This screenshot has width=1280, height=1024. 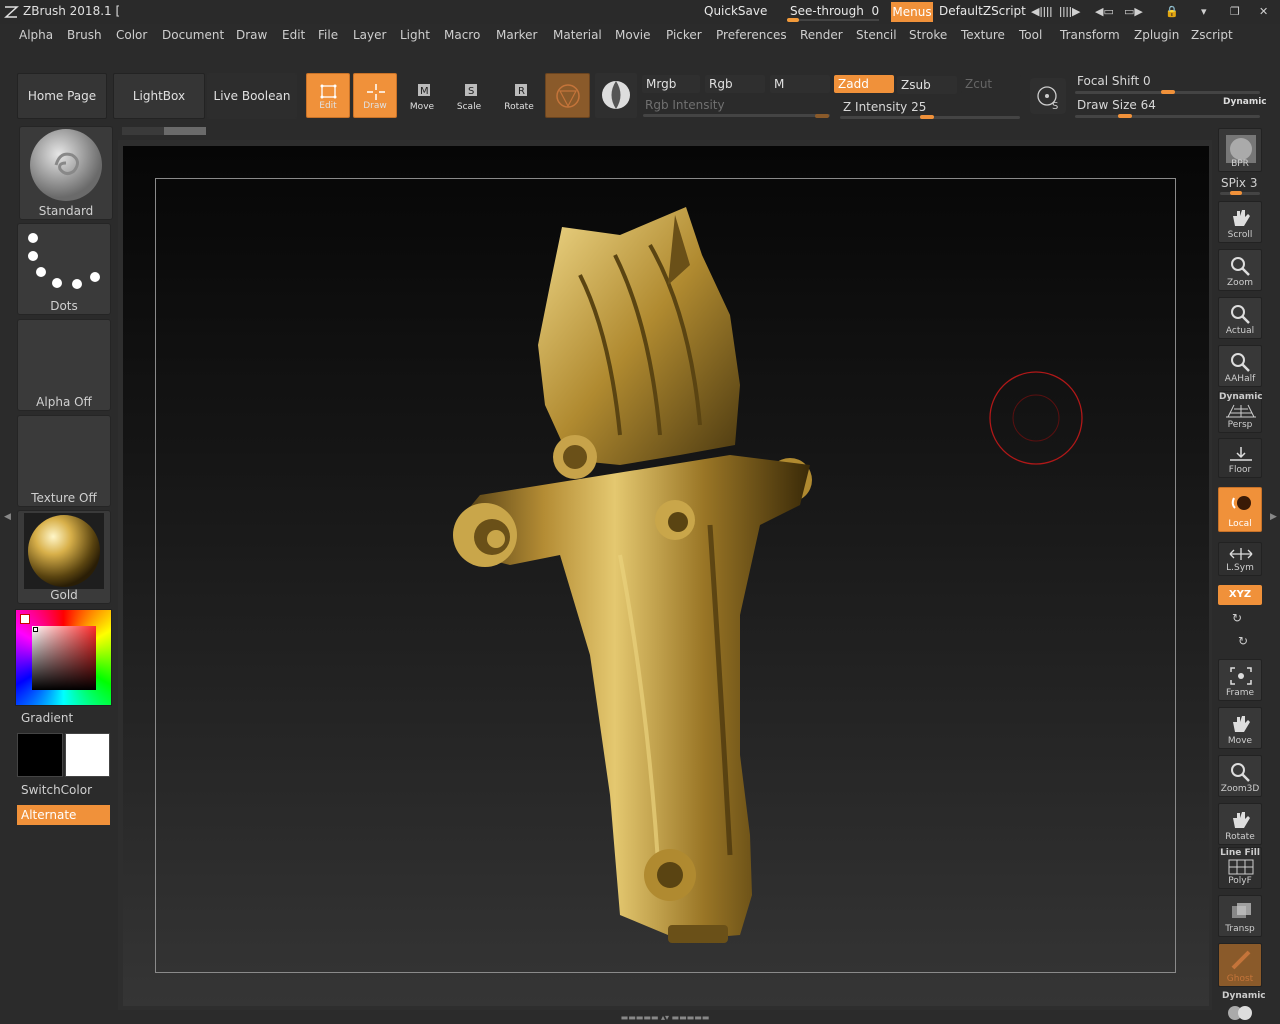 What do you see at coordinates (1240, 559) in the screenshot?
I see `lsym-button: L.Sym` at bounding box center [1240, 559].